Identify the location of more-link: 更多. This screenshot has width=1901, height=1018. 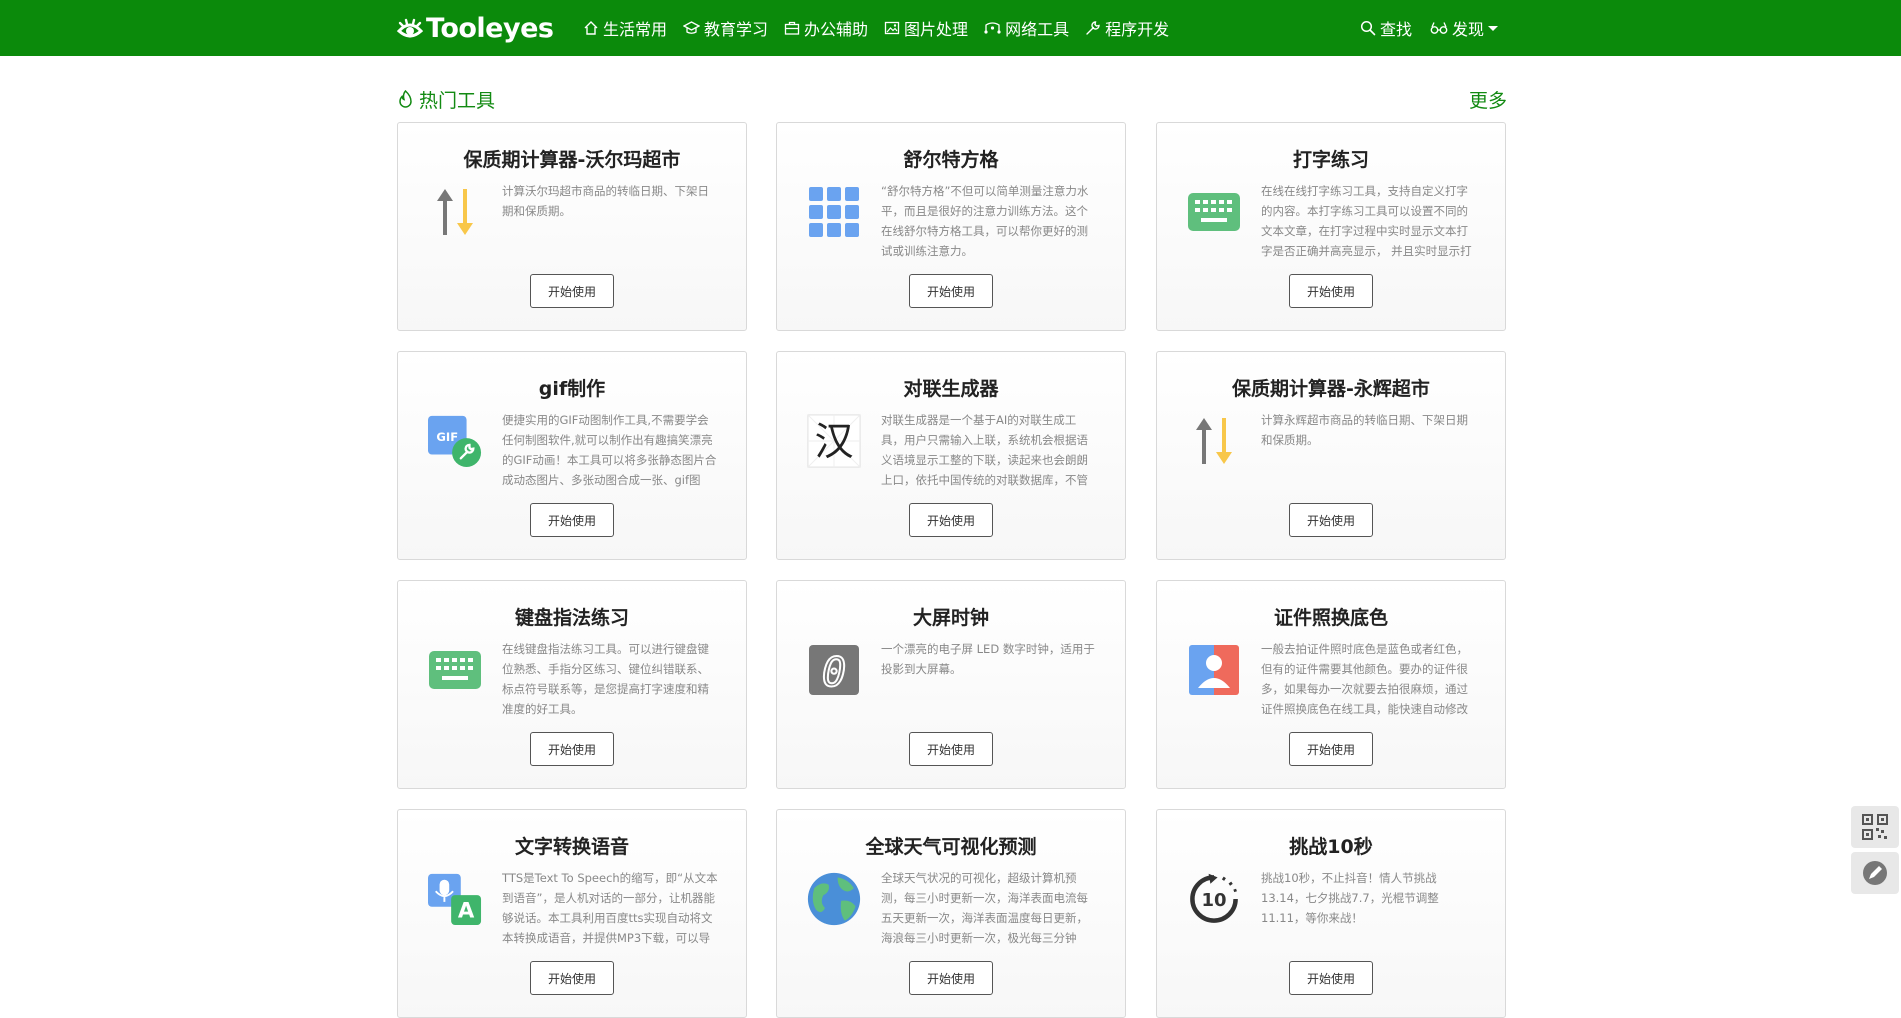
(1488, 99).